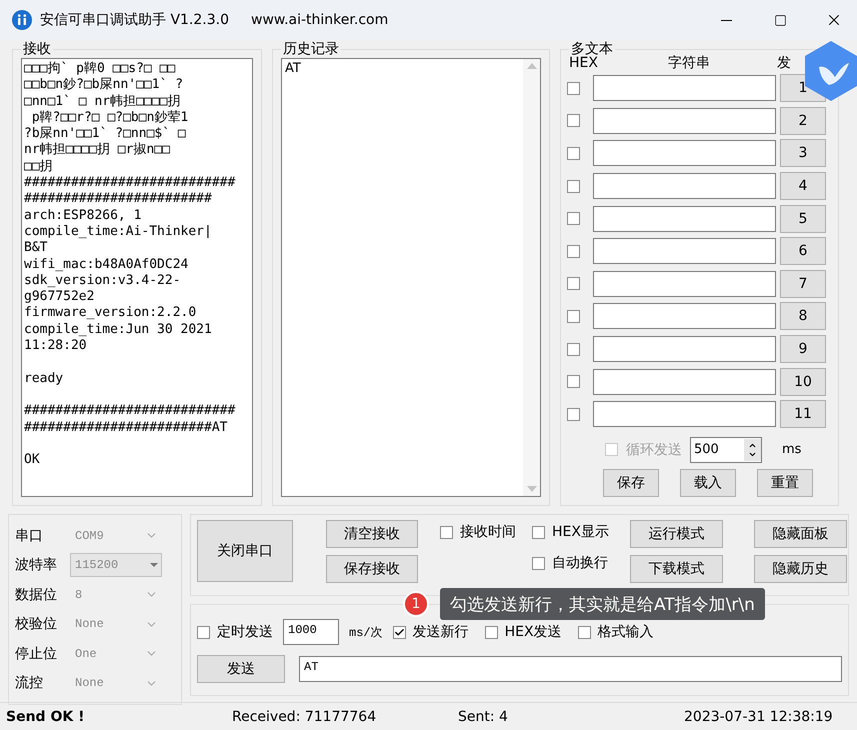 The height and width of the screenshot is (730, 857). What do you see at coordinates (780, 20) in the screenshot?
I see `maximize-icon` at bounding box center [780, 20].